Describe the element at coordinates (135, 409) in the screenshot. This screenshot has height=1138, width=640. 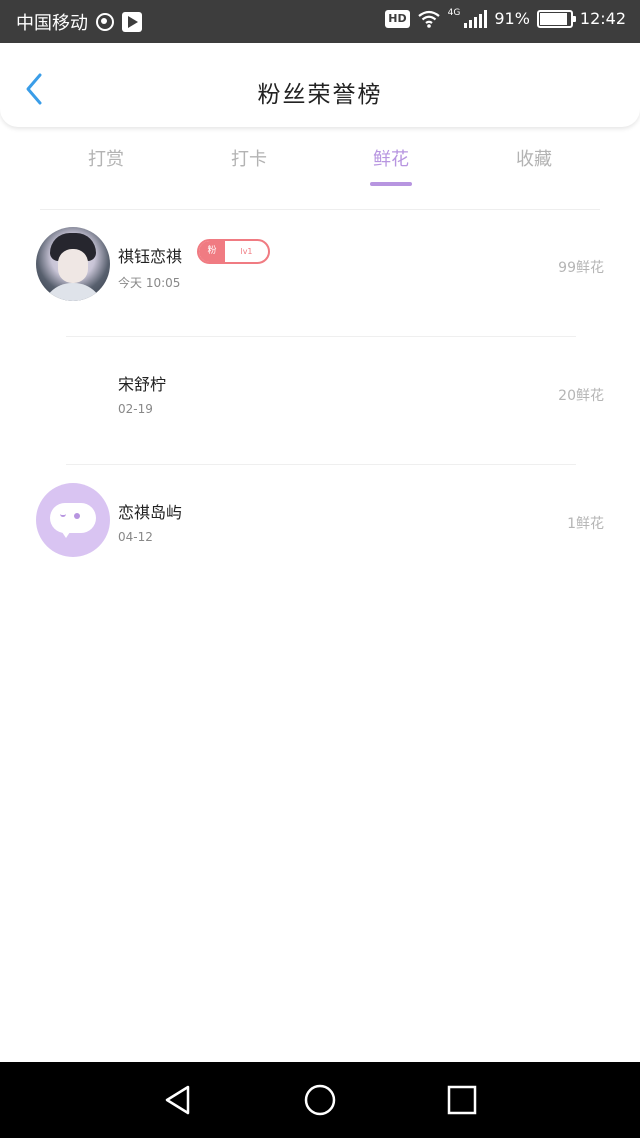
I see `item-date: 02-19` at that location.